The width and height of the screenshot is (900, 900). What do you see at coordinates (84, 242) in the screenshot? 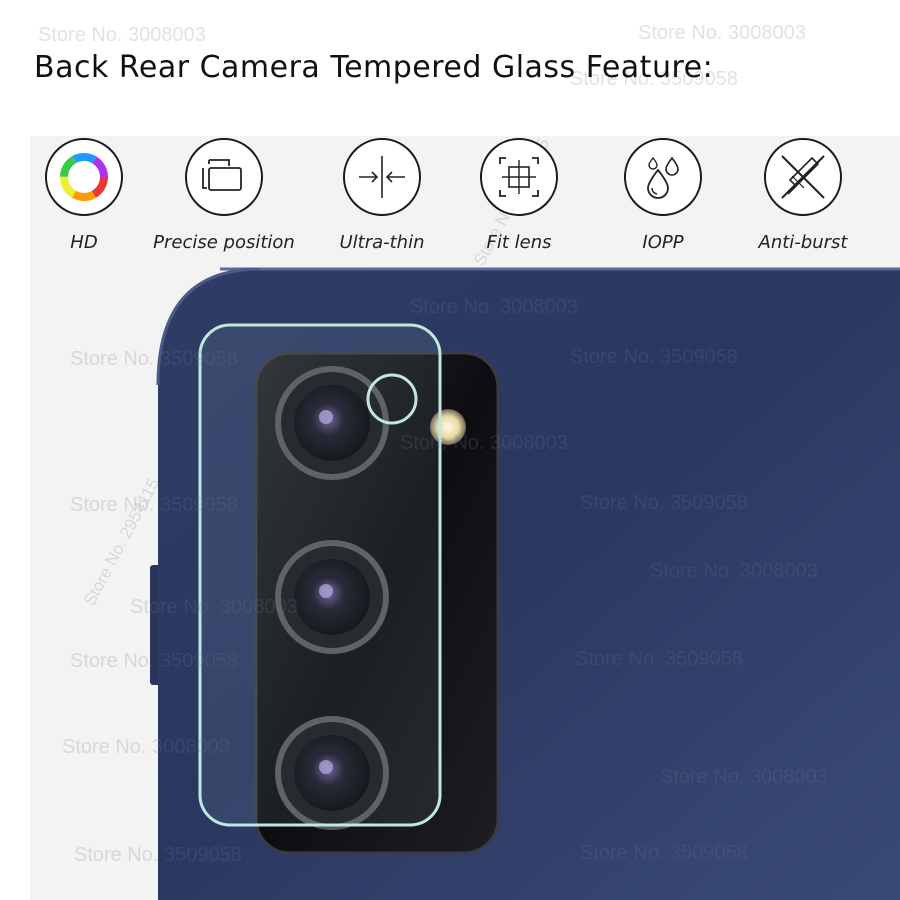
I see `feature-label: HD` at bounding box center [84, 242].